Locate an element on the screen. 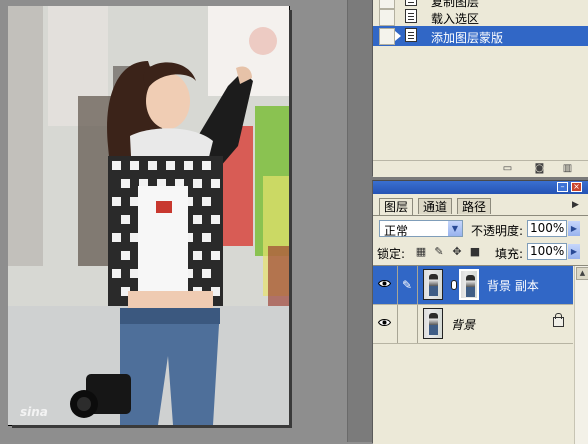 This screenshot has width=588, height=444. layer-name: 背景 副本 is located at coordinates (513, 285).